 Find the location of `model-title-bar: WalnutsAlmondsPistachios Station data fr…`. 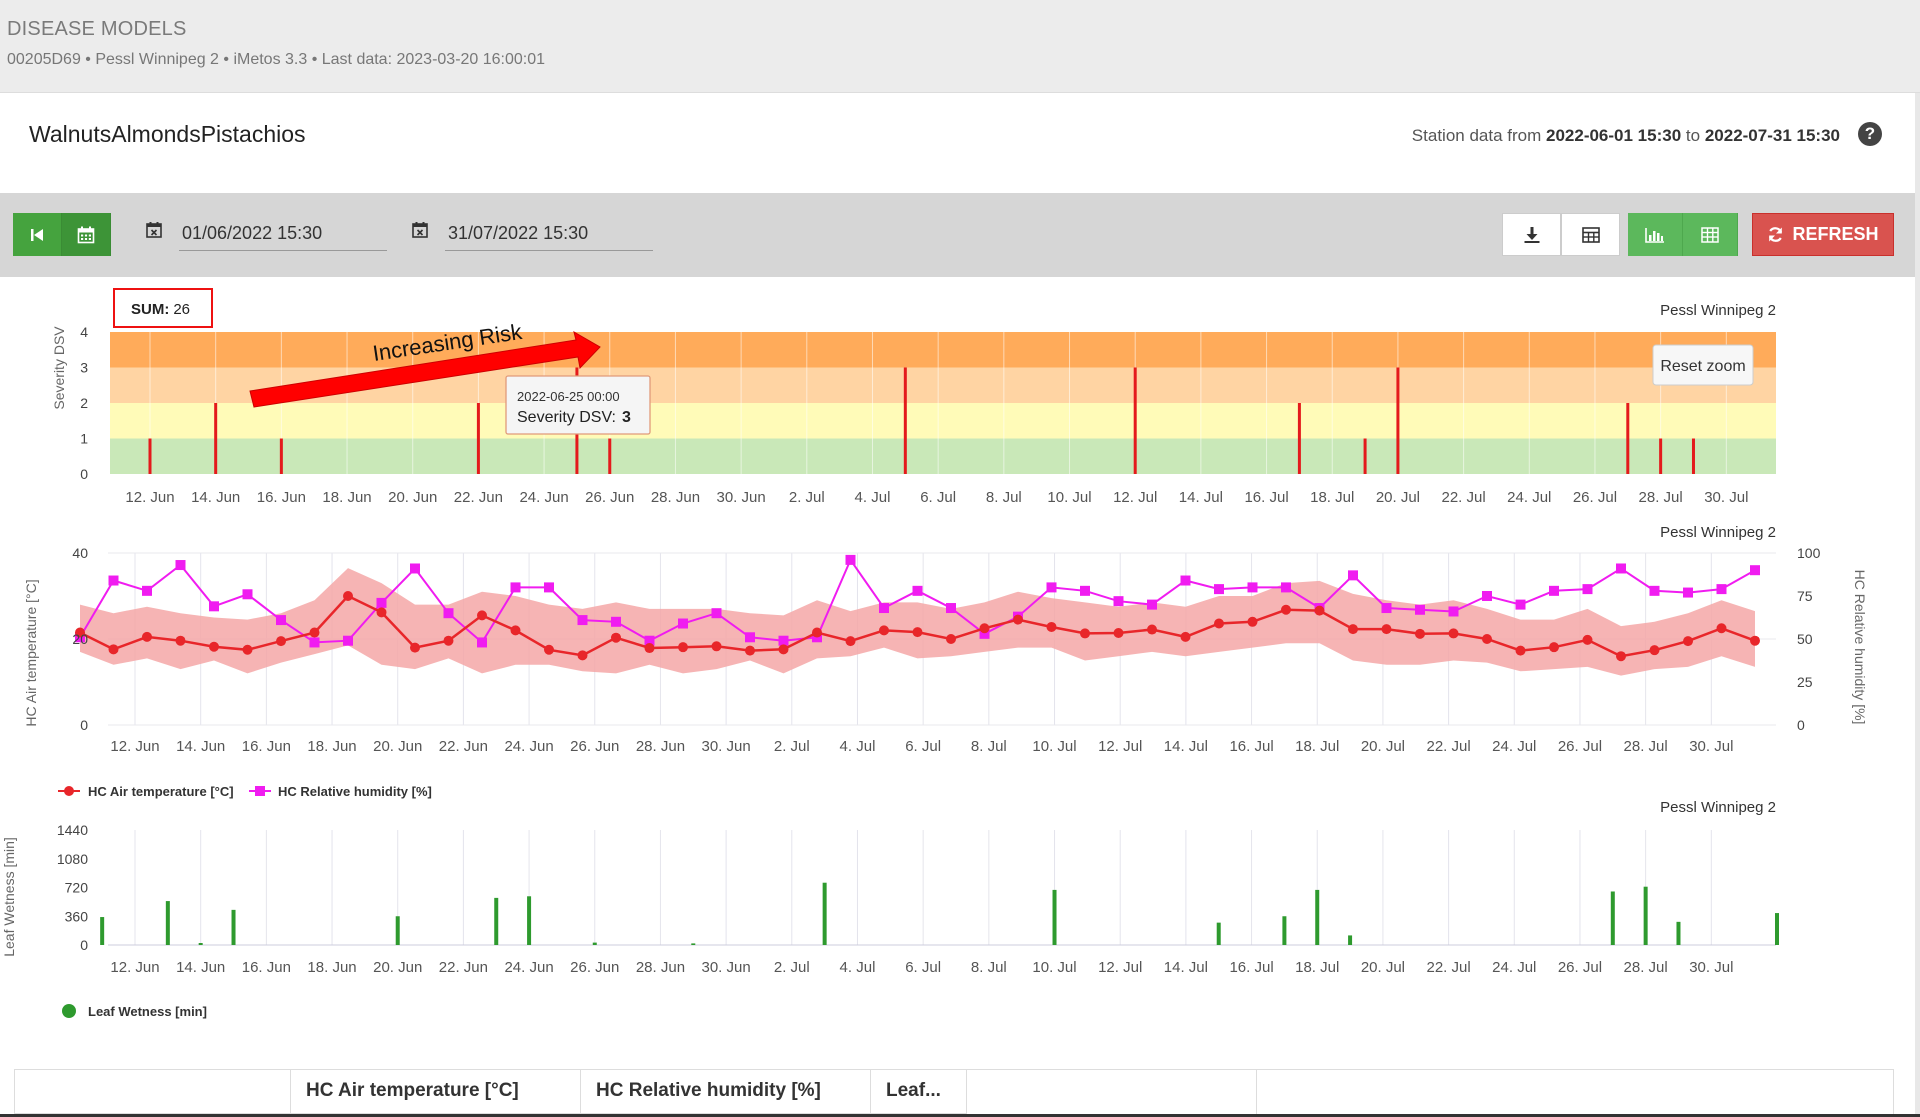

model-title-bar: WalnutsAlmondsPistachios Station data fr… is located at coordinates (960, 143).